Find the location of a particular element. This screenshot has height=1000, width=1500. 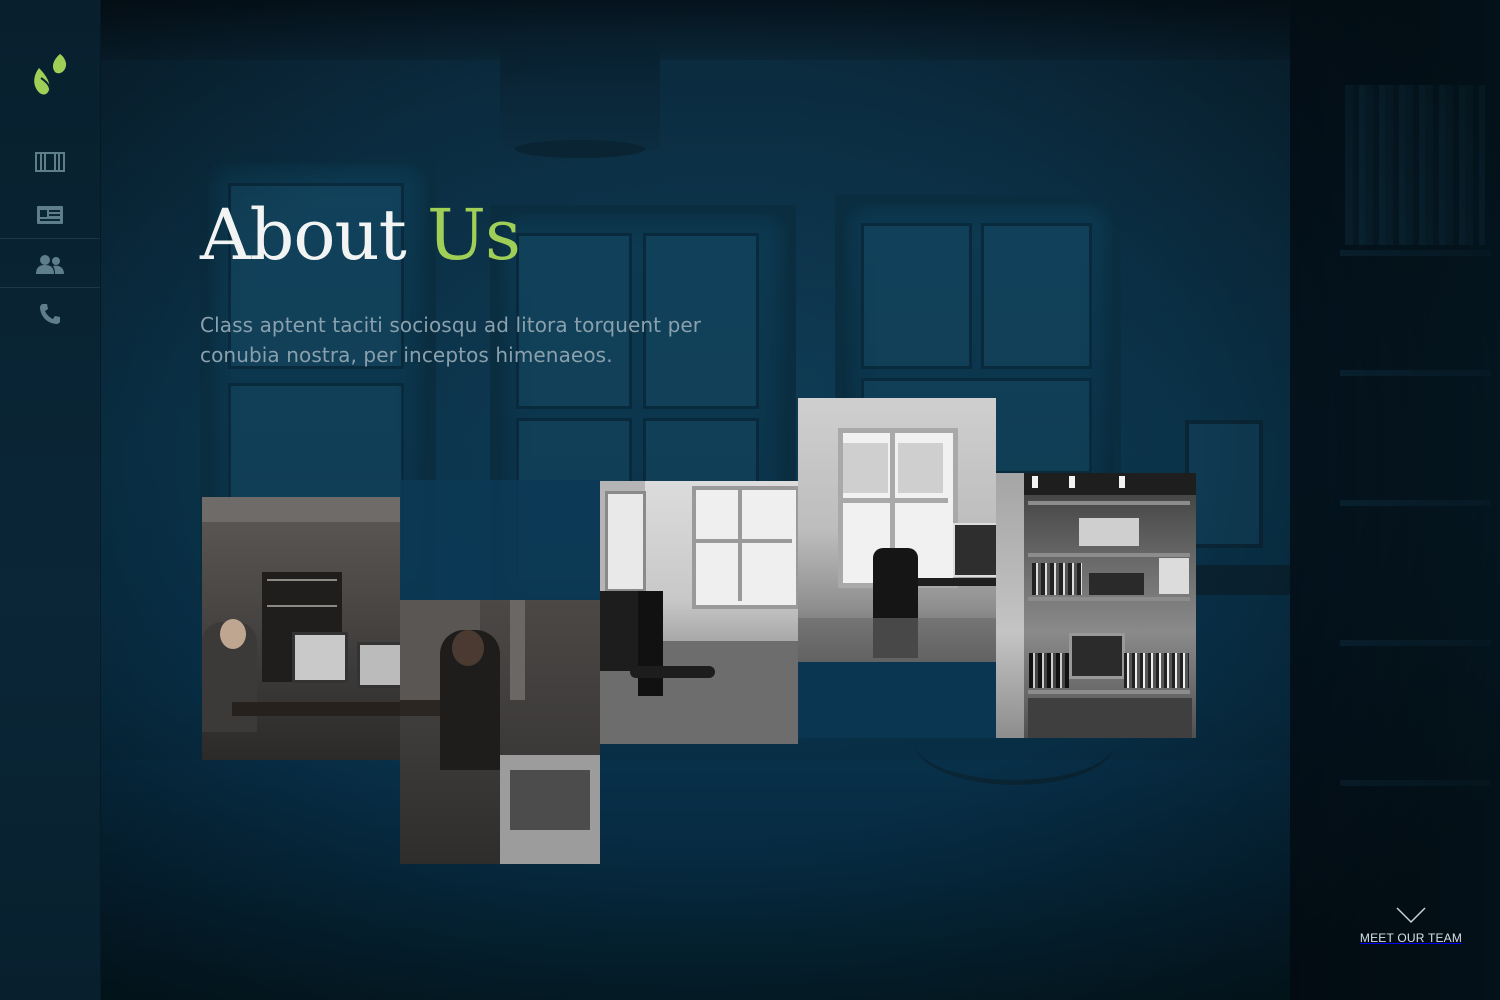

phone-icon is located at coordinates (50, 314).